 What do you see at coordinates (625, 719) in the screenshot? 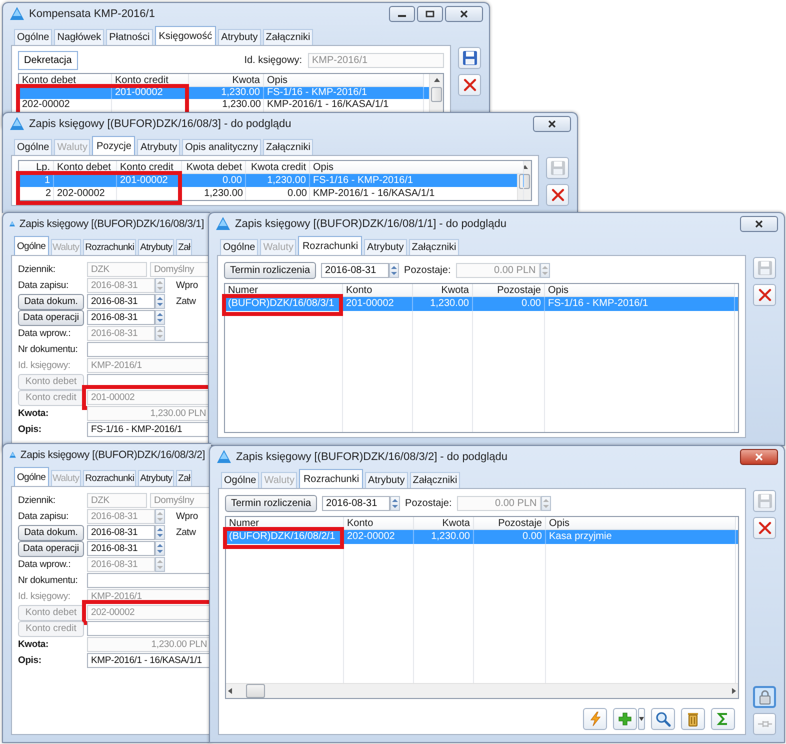
I see `add-button` at bounding box center [625, 719].